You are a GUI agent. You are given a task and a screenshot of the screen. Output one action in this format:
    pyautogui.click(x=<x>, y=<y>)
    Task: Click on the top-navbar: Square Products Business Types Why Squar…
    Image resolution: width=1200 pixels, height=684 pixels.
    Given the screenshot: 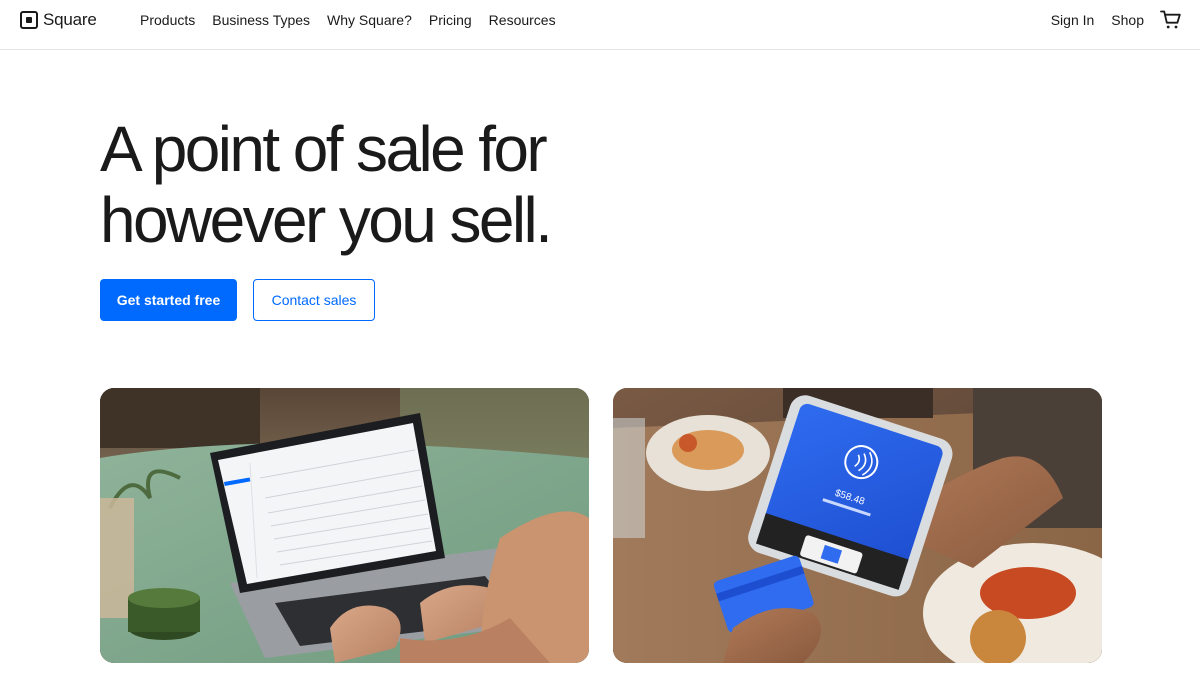 What is the action you would take?
    pyautogui.click(x=600, y=25)
    